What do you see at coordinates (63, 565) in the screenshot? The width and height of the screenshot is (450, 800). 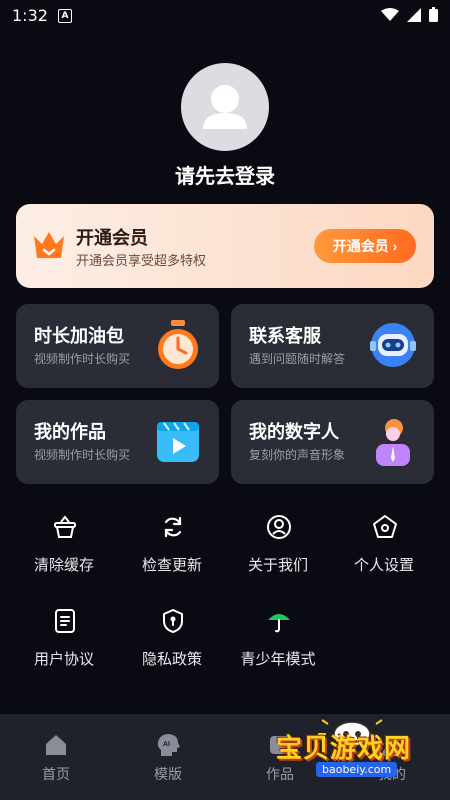 I see `grid-label: 清除缓存` at bounding box center [63, 565].